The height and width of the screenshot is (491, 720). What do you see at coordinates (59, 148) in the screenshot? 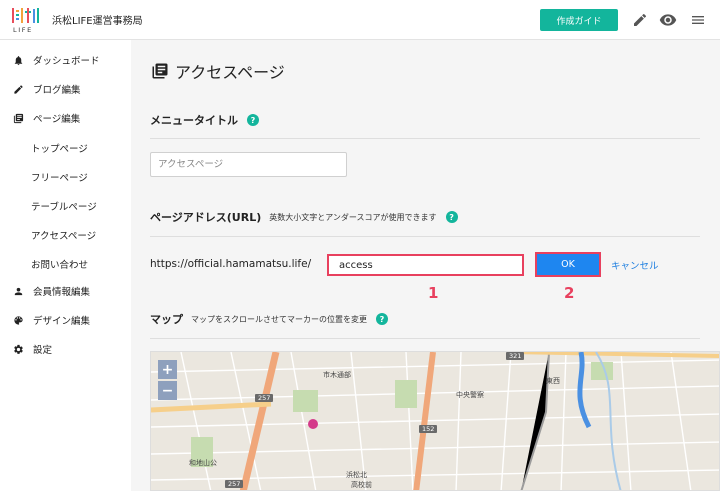
I see `sidebar-subitem-top-page: トップページ` at bounding box center [59, 148].